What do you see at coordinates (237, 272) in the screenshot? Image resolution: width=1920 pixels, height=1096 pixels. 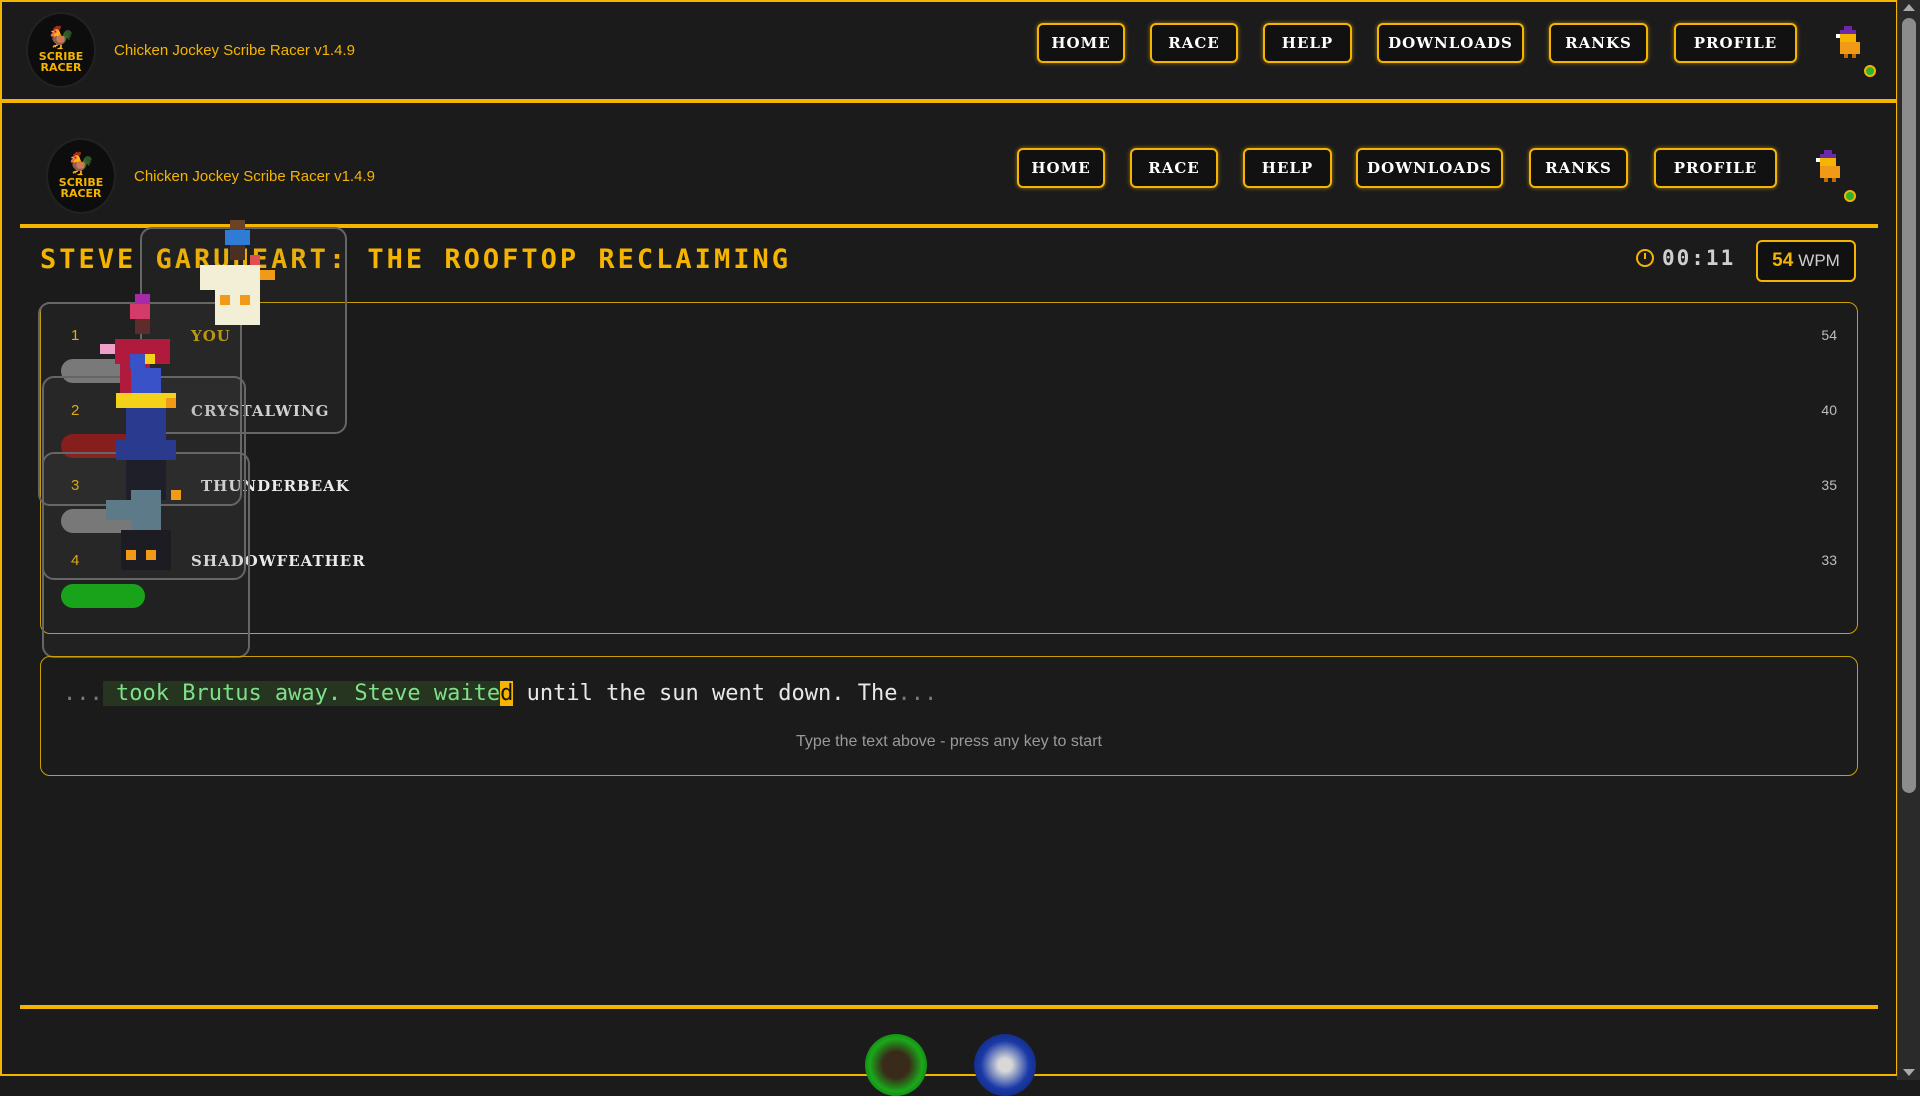 I see `jockey-sprite-white-chicken` at bounding box center [237, 272].